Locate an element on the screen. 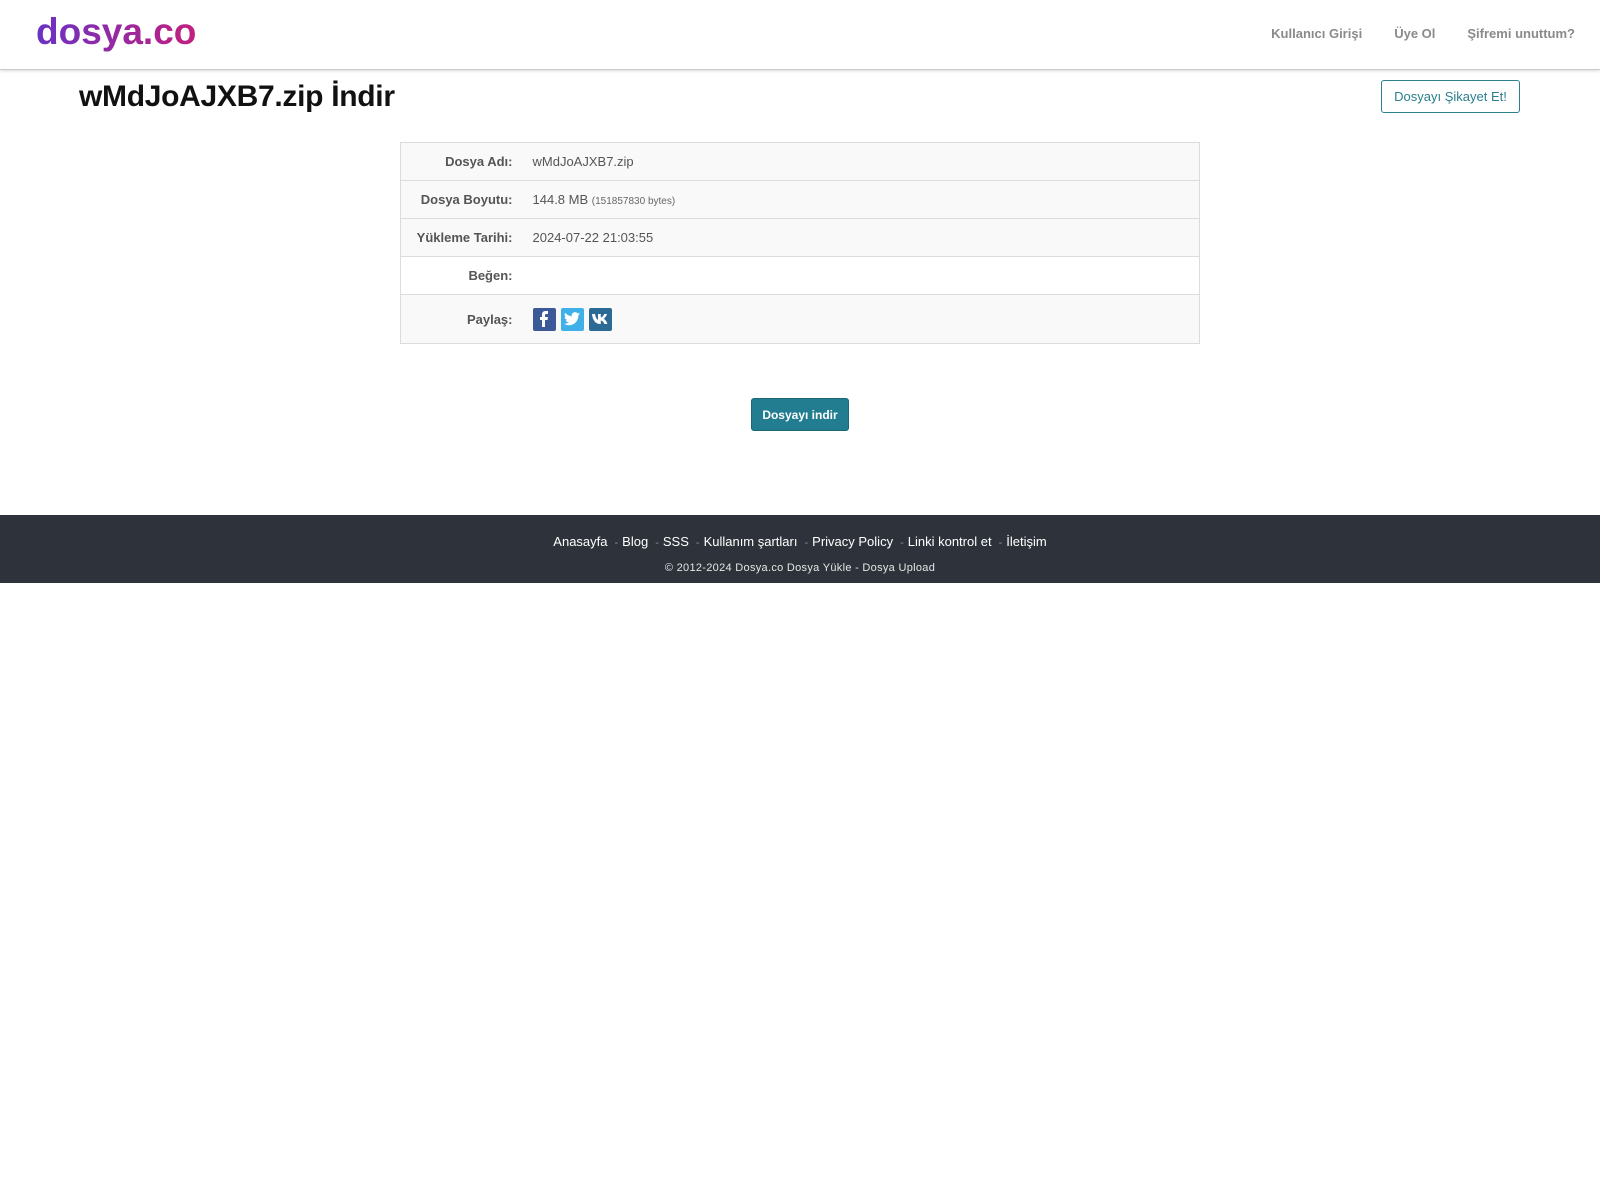 The height and width of the screenshot is (1200, 1600). twitter-icon is located at coordinates (572, 319).